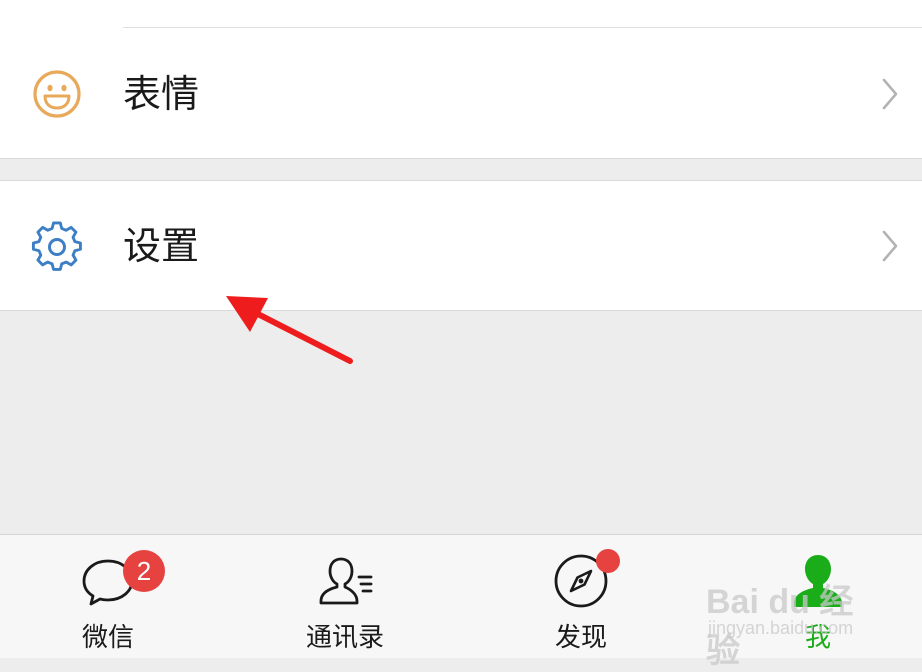 This screenshot has width=922, height=672. What do you see at coordinates (161, 94) in the screenshot?
I see `menu-item-label: 表情` at bounding box center [161, 94].